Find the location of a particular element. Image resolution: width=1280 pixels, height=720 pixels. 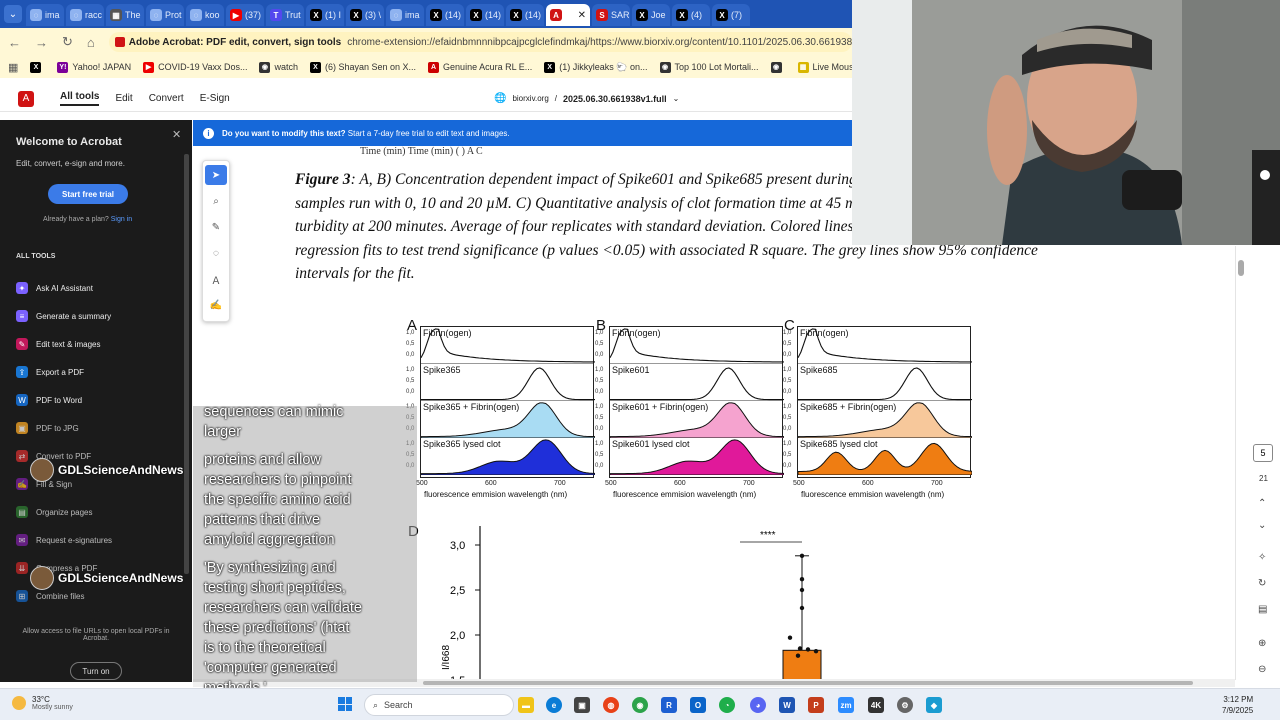

webcam-image is located at coordinates (1066, 122).